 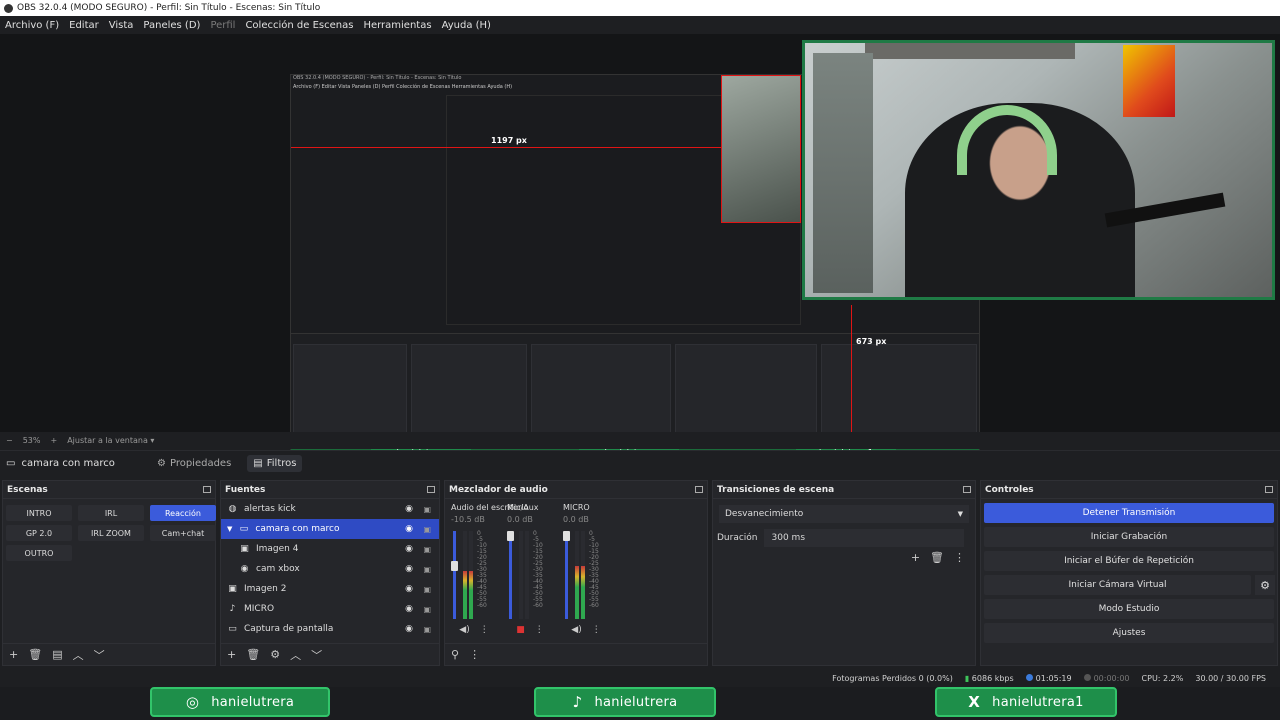 I want to click on source-row: ♪ MICRO ◉ ▣, so click(x=330, y=609).